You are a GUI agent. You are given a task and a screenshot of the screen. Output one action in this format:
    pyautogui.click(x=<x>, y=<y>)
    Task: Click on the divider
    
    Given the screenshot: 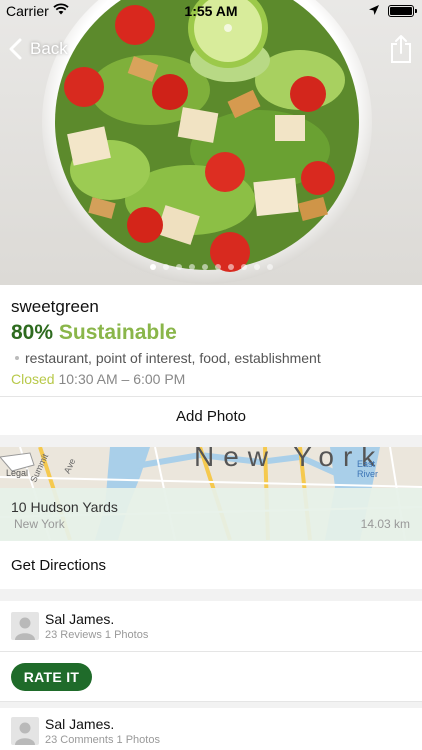 What is the action you would take?
    pyautogui.click(x=211, y=651)
    